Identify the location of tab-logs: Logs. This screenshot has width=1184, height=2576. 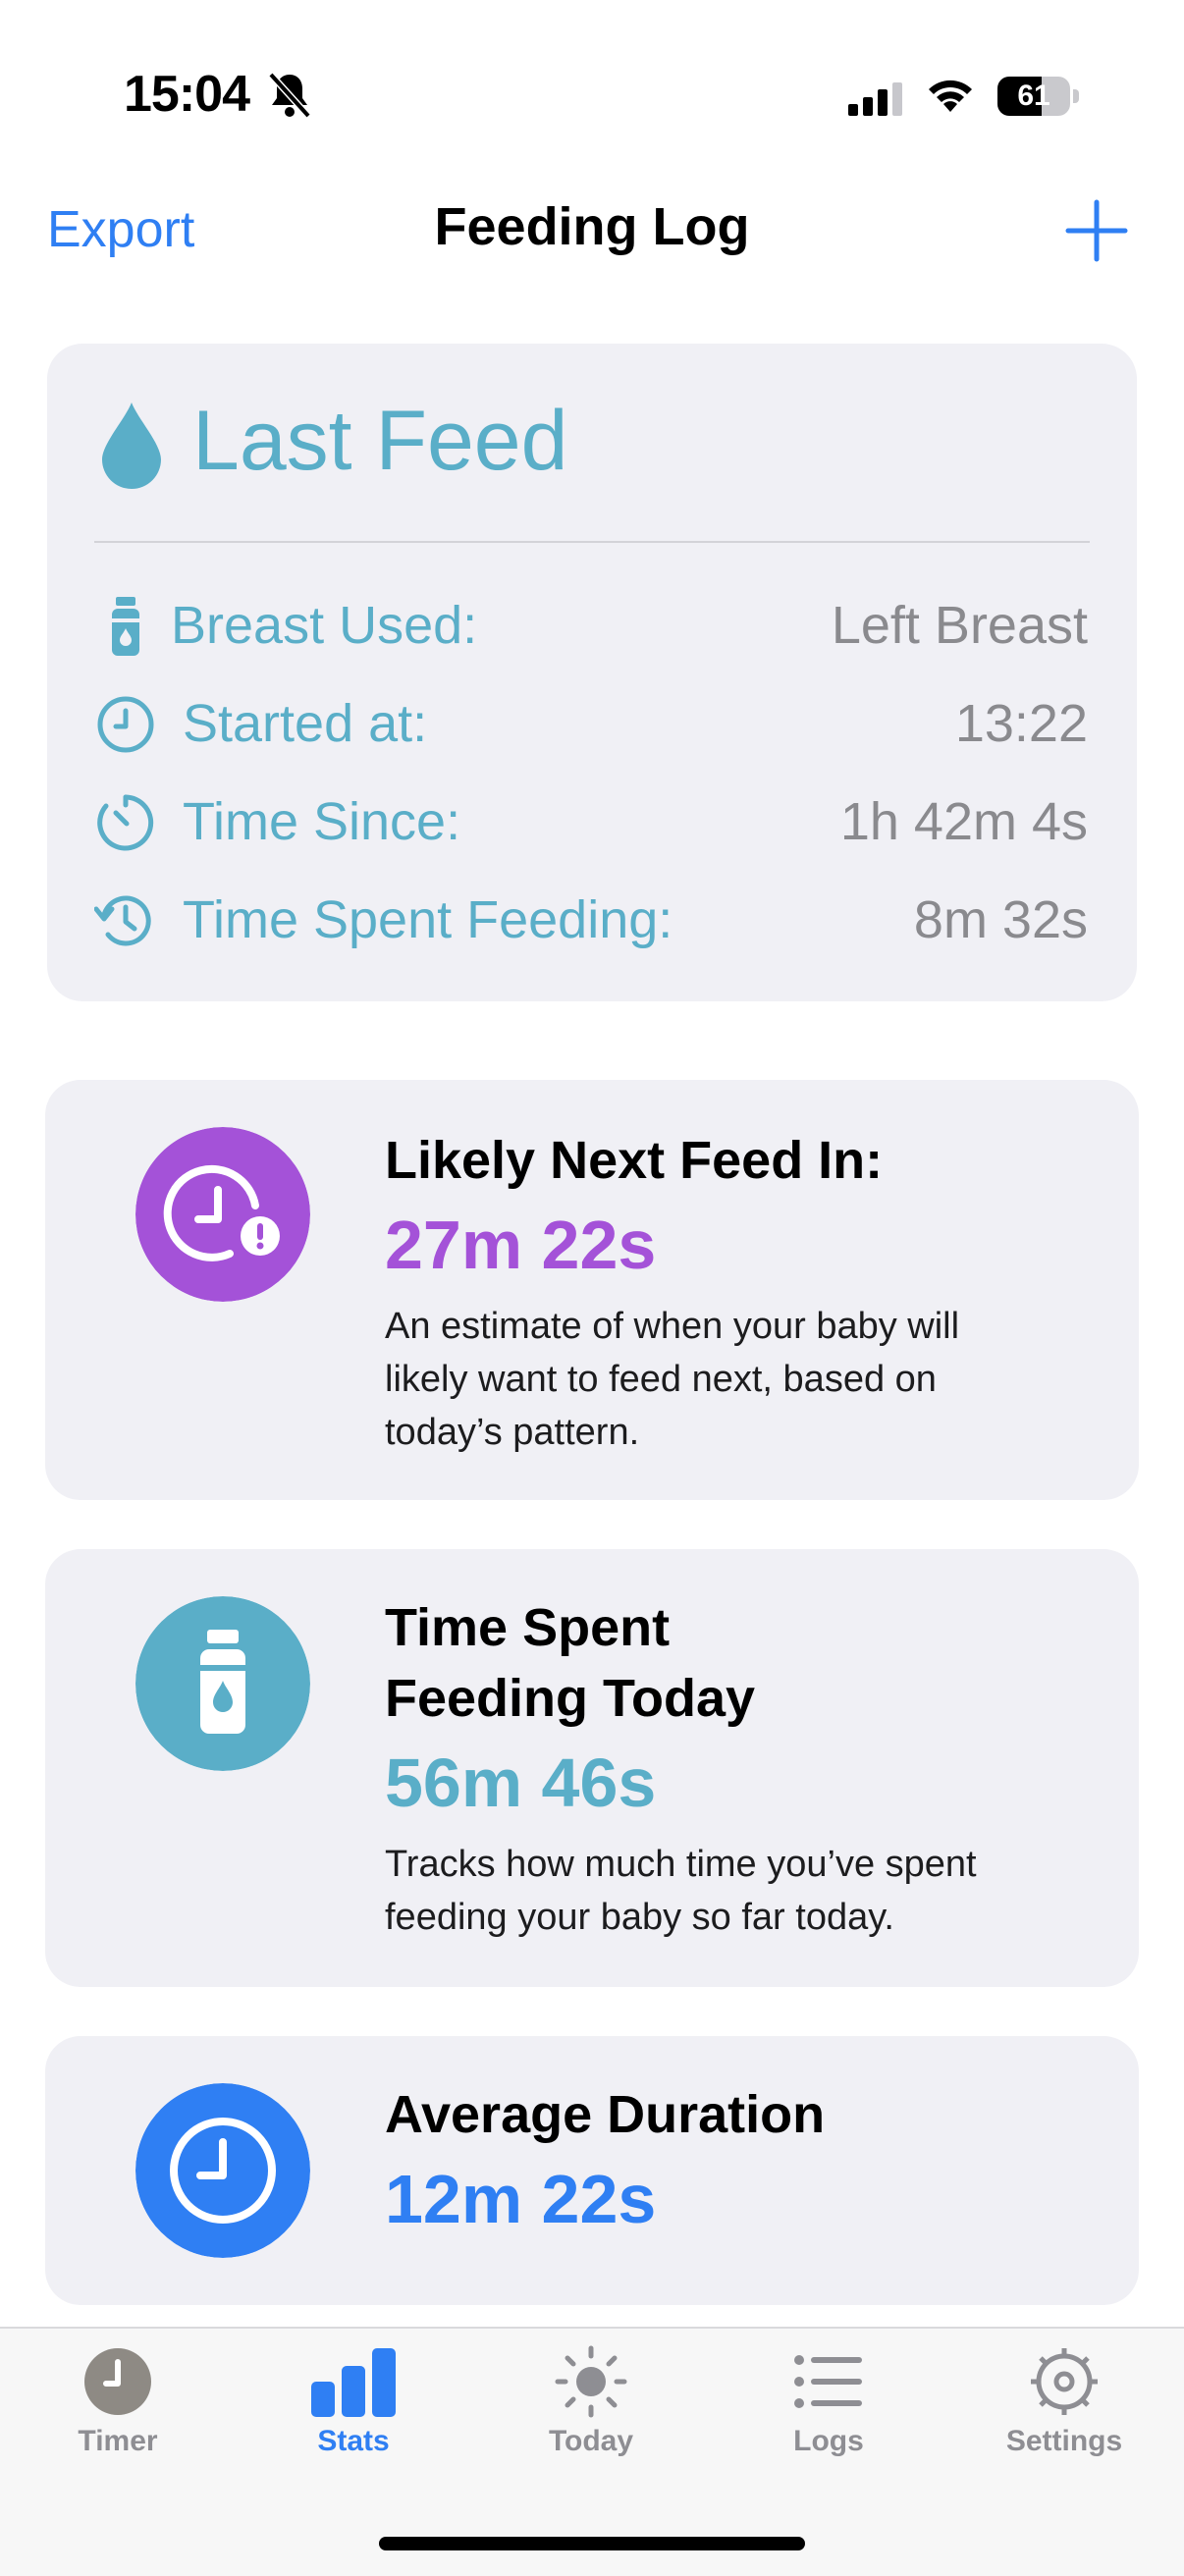
(828, 2401).